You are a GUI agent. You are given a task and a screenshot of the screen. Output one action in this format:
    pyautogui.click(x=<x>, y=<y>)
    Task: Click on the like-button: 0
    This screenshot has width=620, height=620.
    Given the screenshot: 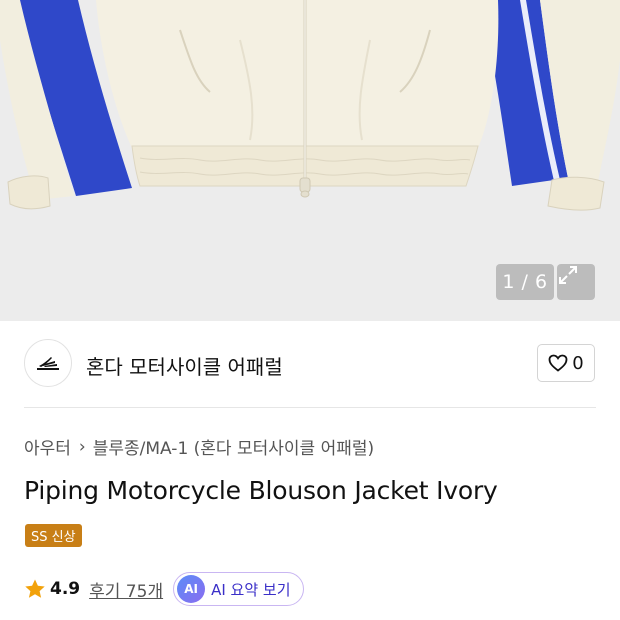 What is the action you would take?
    pyautogui.click(x=566, y=363)
    